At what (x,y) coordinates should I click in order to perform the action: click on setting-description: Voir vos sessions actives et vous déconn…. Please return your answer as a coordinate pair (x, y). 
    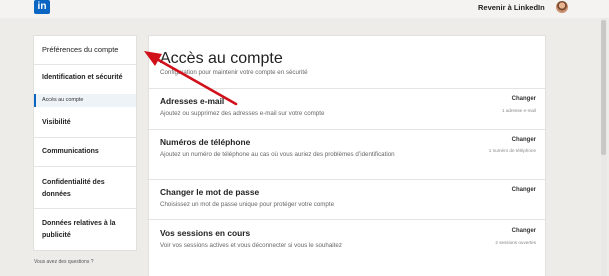
    Looking at the image, I should click on (251, 245).